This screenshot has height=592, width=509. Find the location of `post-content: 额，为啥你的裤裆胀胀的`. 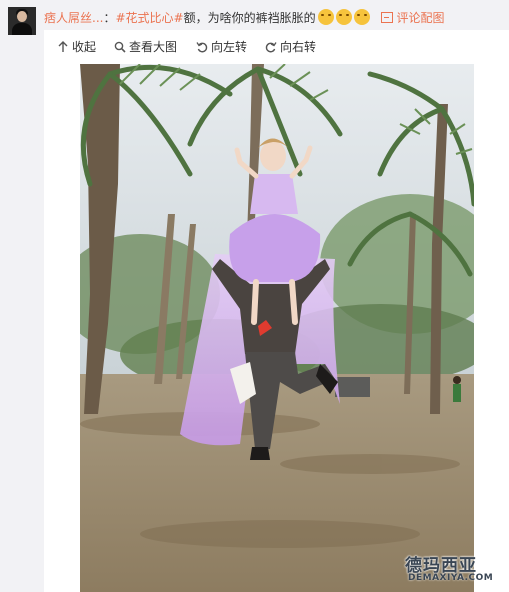

post-content: 额，为啥你的裤裆胀胀的 is located at coordinates (249, 18).